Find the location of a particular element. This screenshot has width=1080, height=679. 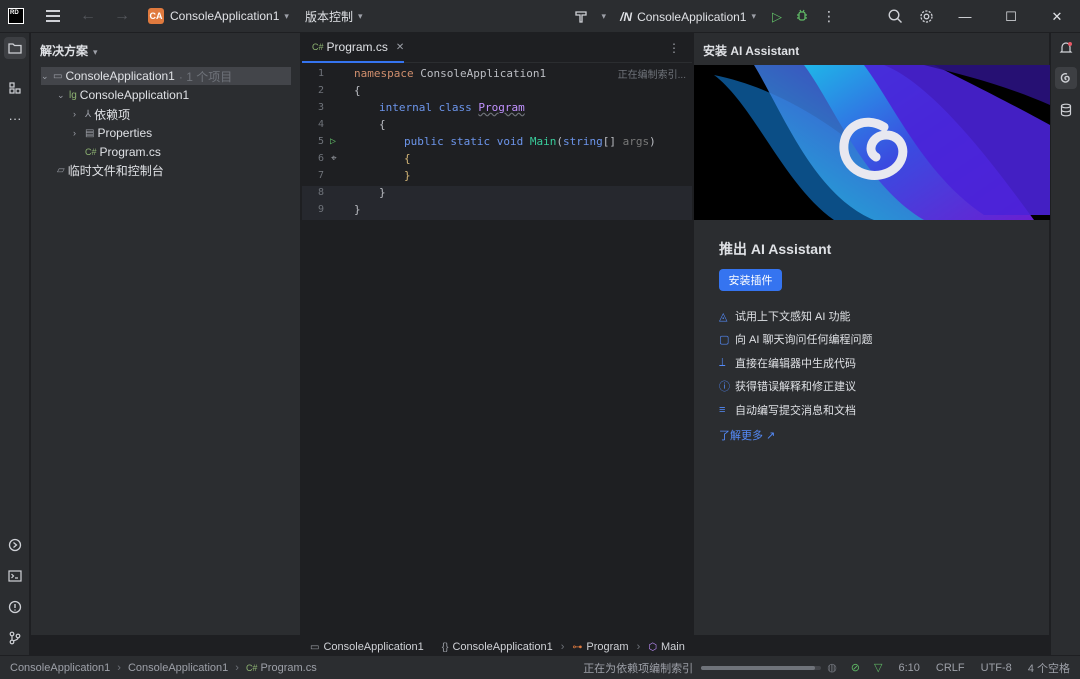

status-path-solution: ConsoleApplication1 is located at coordinates (60, 668).